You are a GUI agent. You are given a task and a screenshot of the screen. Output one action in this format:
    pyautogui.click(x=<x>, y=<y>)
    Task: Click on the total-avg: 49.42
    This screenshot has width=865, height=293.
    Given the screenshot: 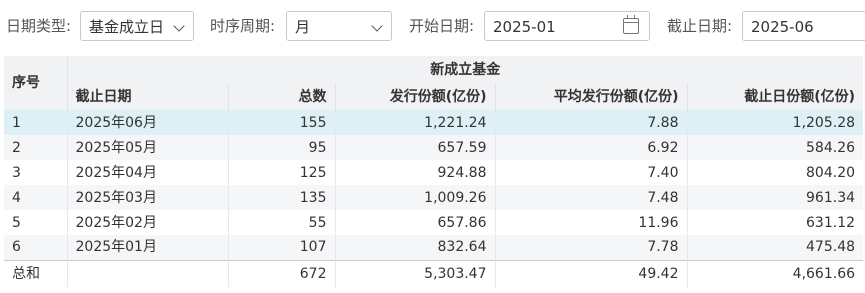 What is the action you would take?
    pyautogui.click(x=591, y=273)
    